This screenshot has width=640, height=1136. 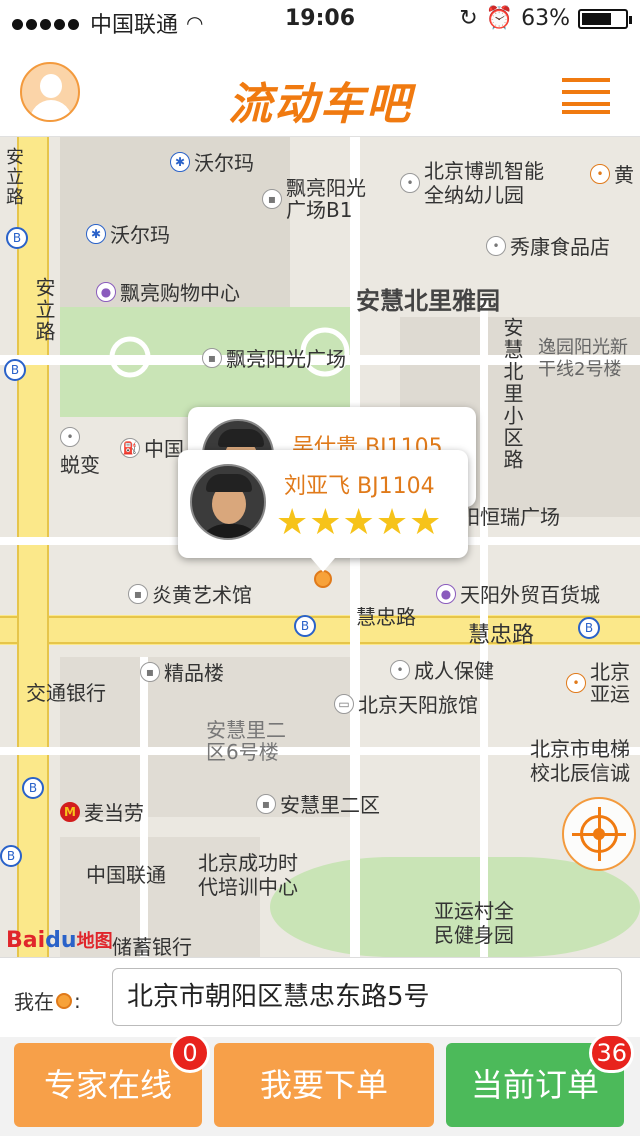 I want to click on poi-anhuili-6: 安慧里二 区6号楼, so click(x=246, y=741).